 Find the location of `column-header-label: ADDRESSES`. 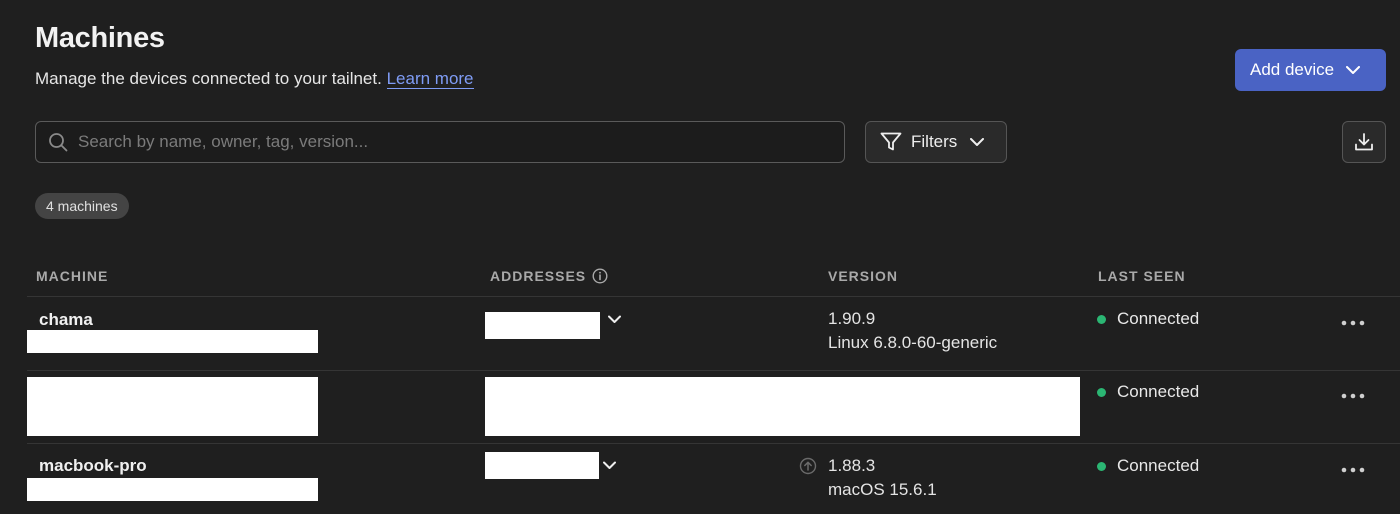

column-header-label: ADDRESSES is located at coordinates (538, 276).